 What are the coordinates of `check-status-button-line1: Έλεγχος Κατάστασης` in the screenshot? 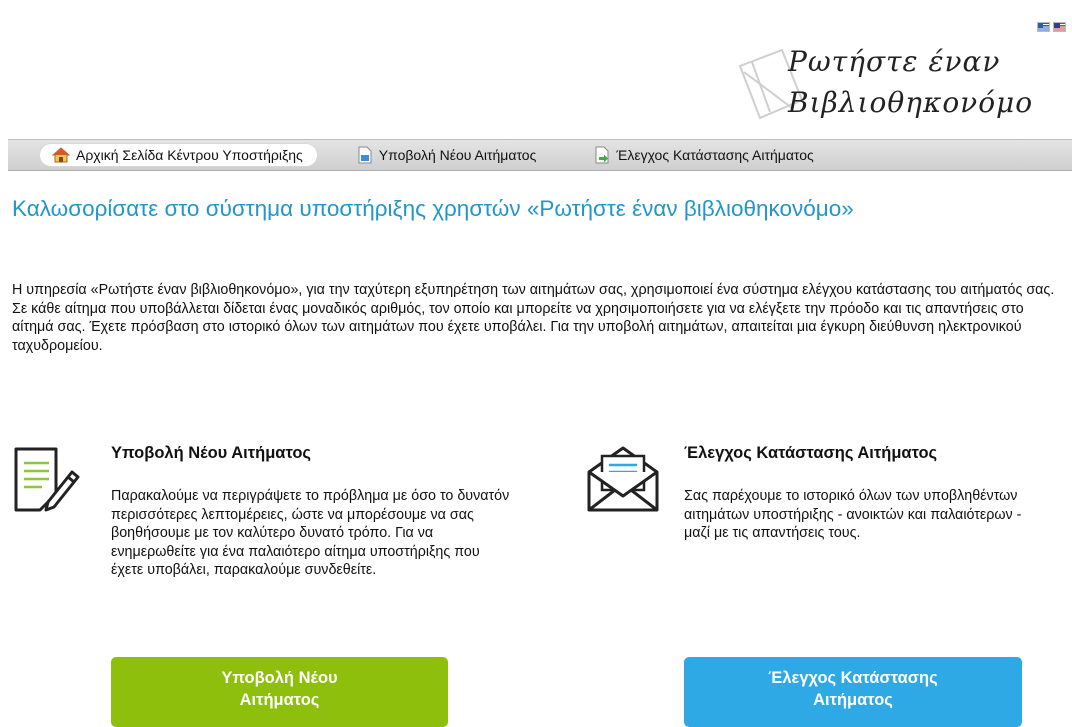 It's located at (853, 678).